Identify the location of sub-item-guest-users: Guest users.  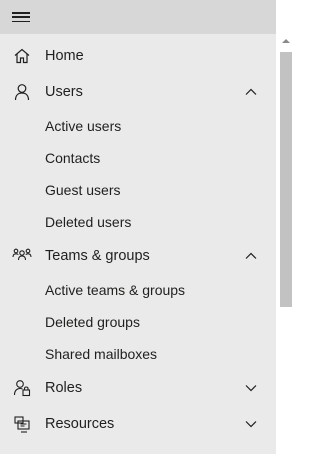
(138, 190).